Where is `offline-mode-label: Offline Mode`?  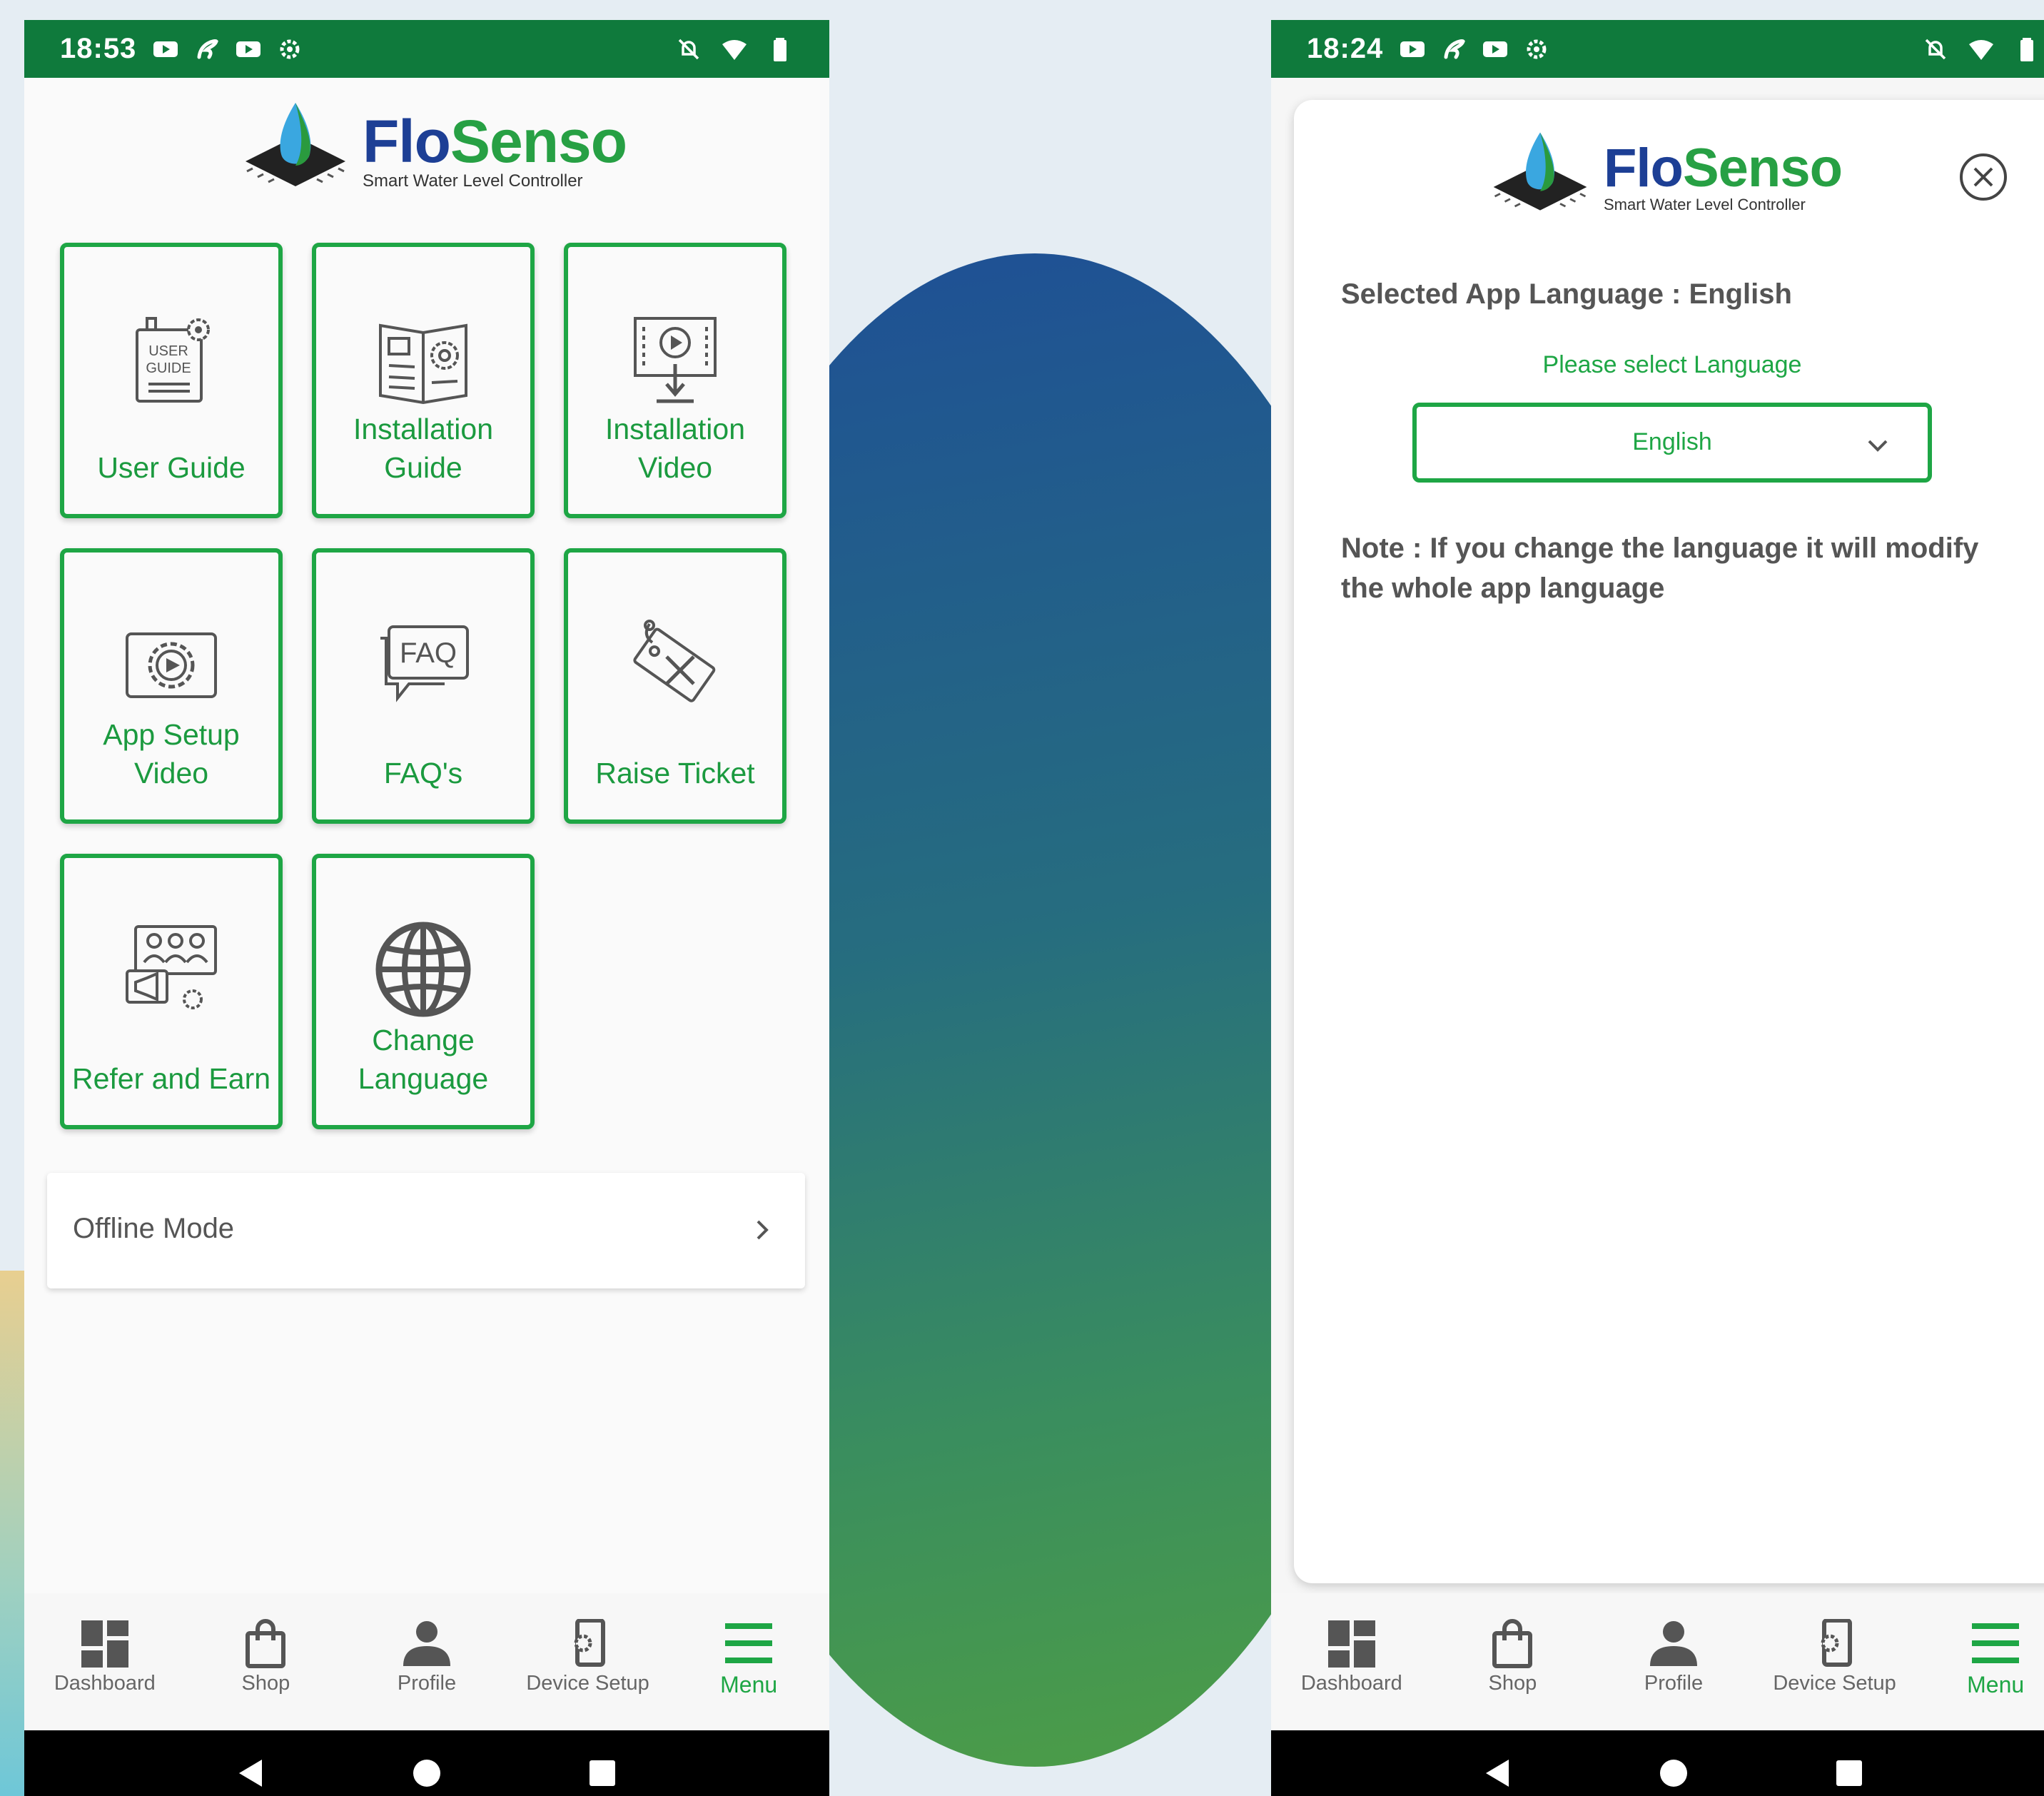
offline-mode-label: Offline Mode is located at coordinates (154, 1228).